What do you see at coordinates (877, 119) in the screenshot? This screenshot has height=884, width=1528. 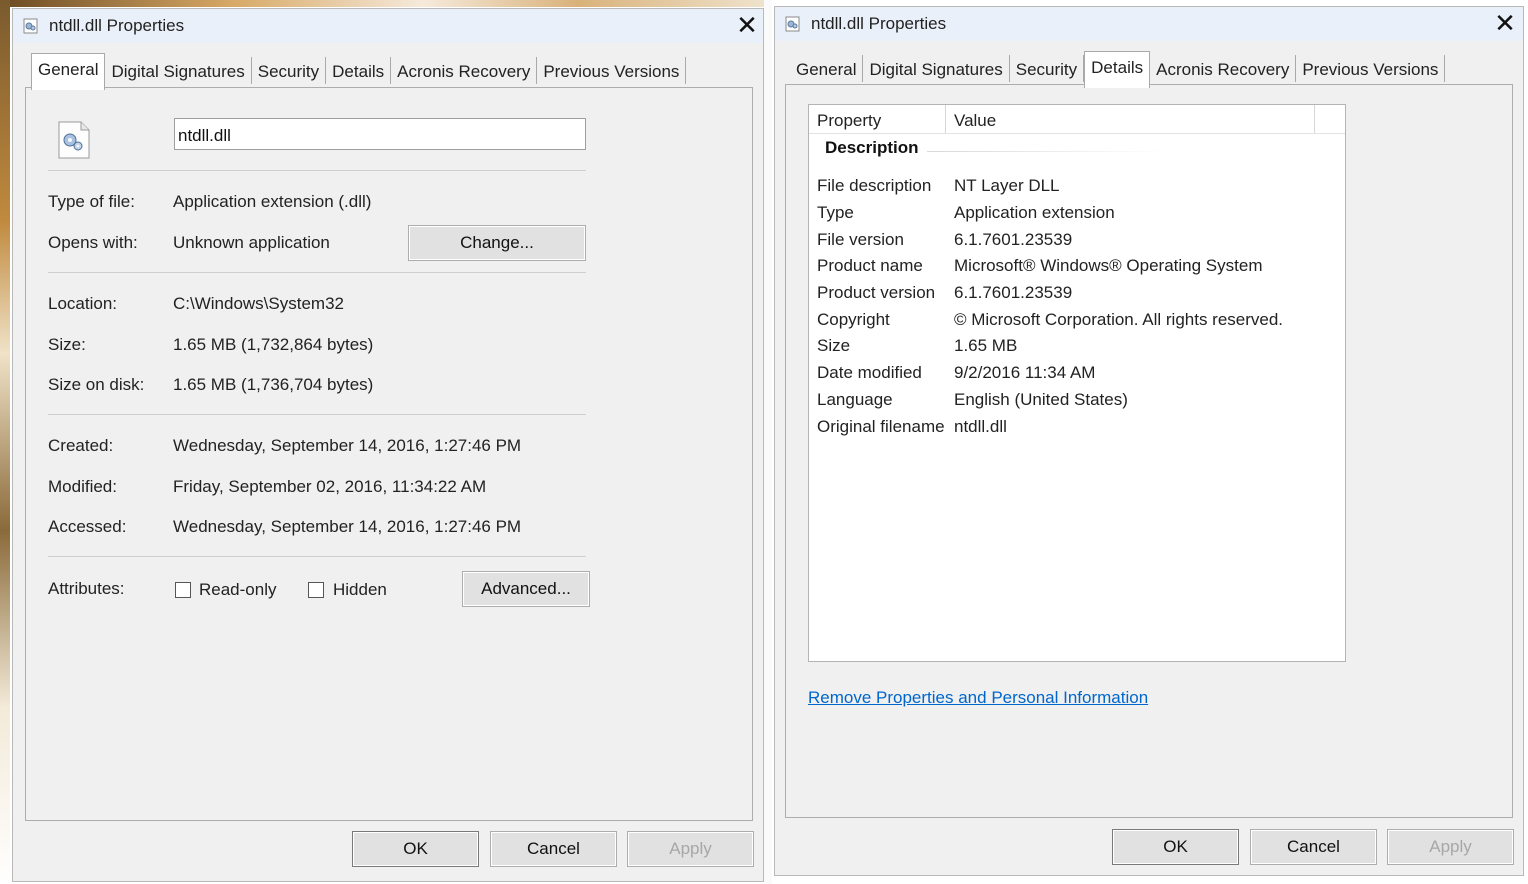 I see `column-property: Property` at bounding box center [877, 119].